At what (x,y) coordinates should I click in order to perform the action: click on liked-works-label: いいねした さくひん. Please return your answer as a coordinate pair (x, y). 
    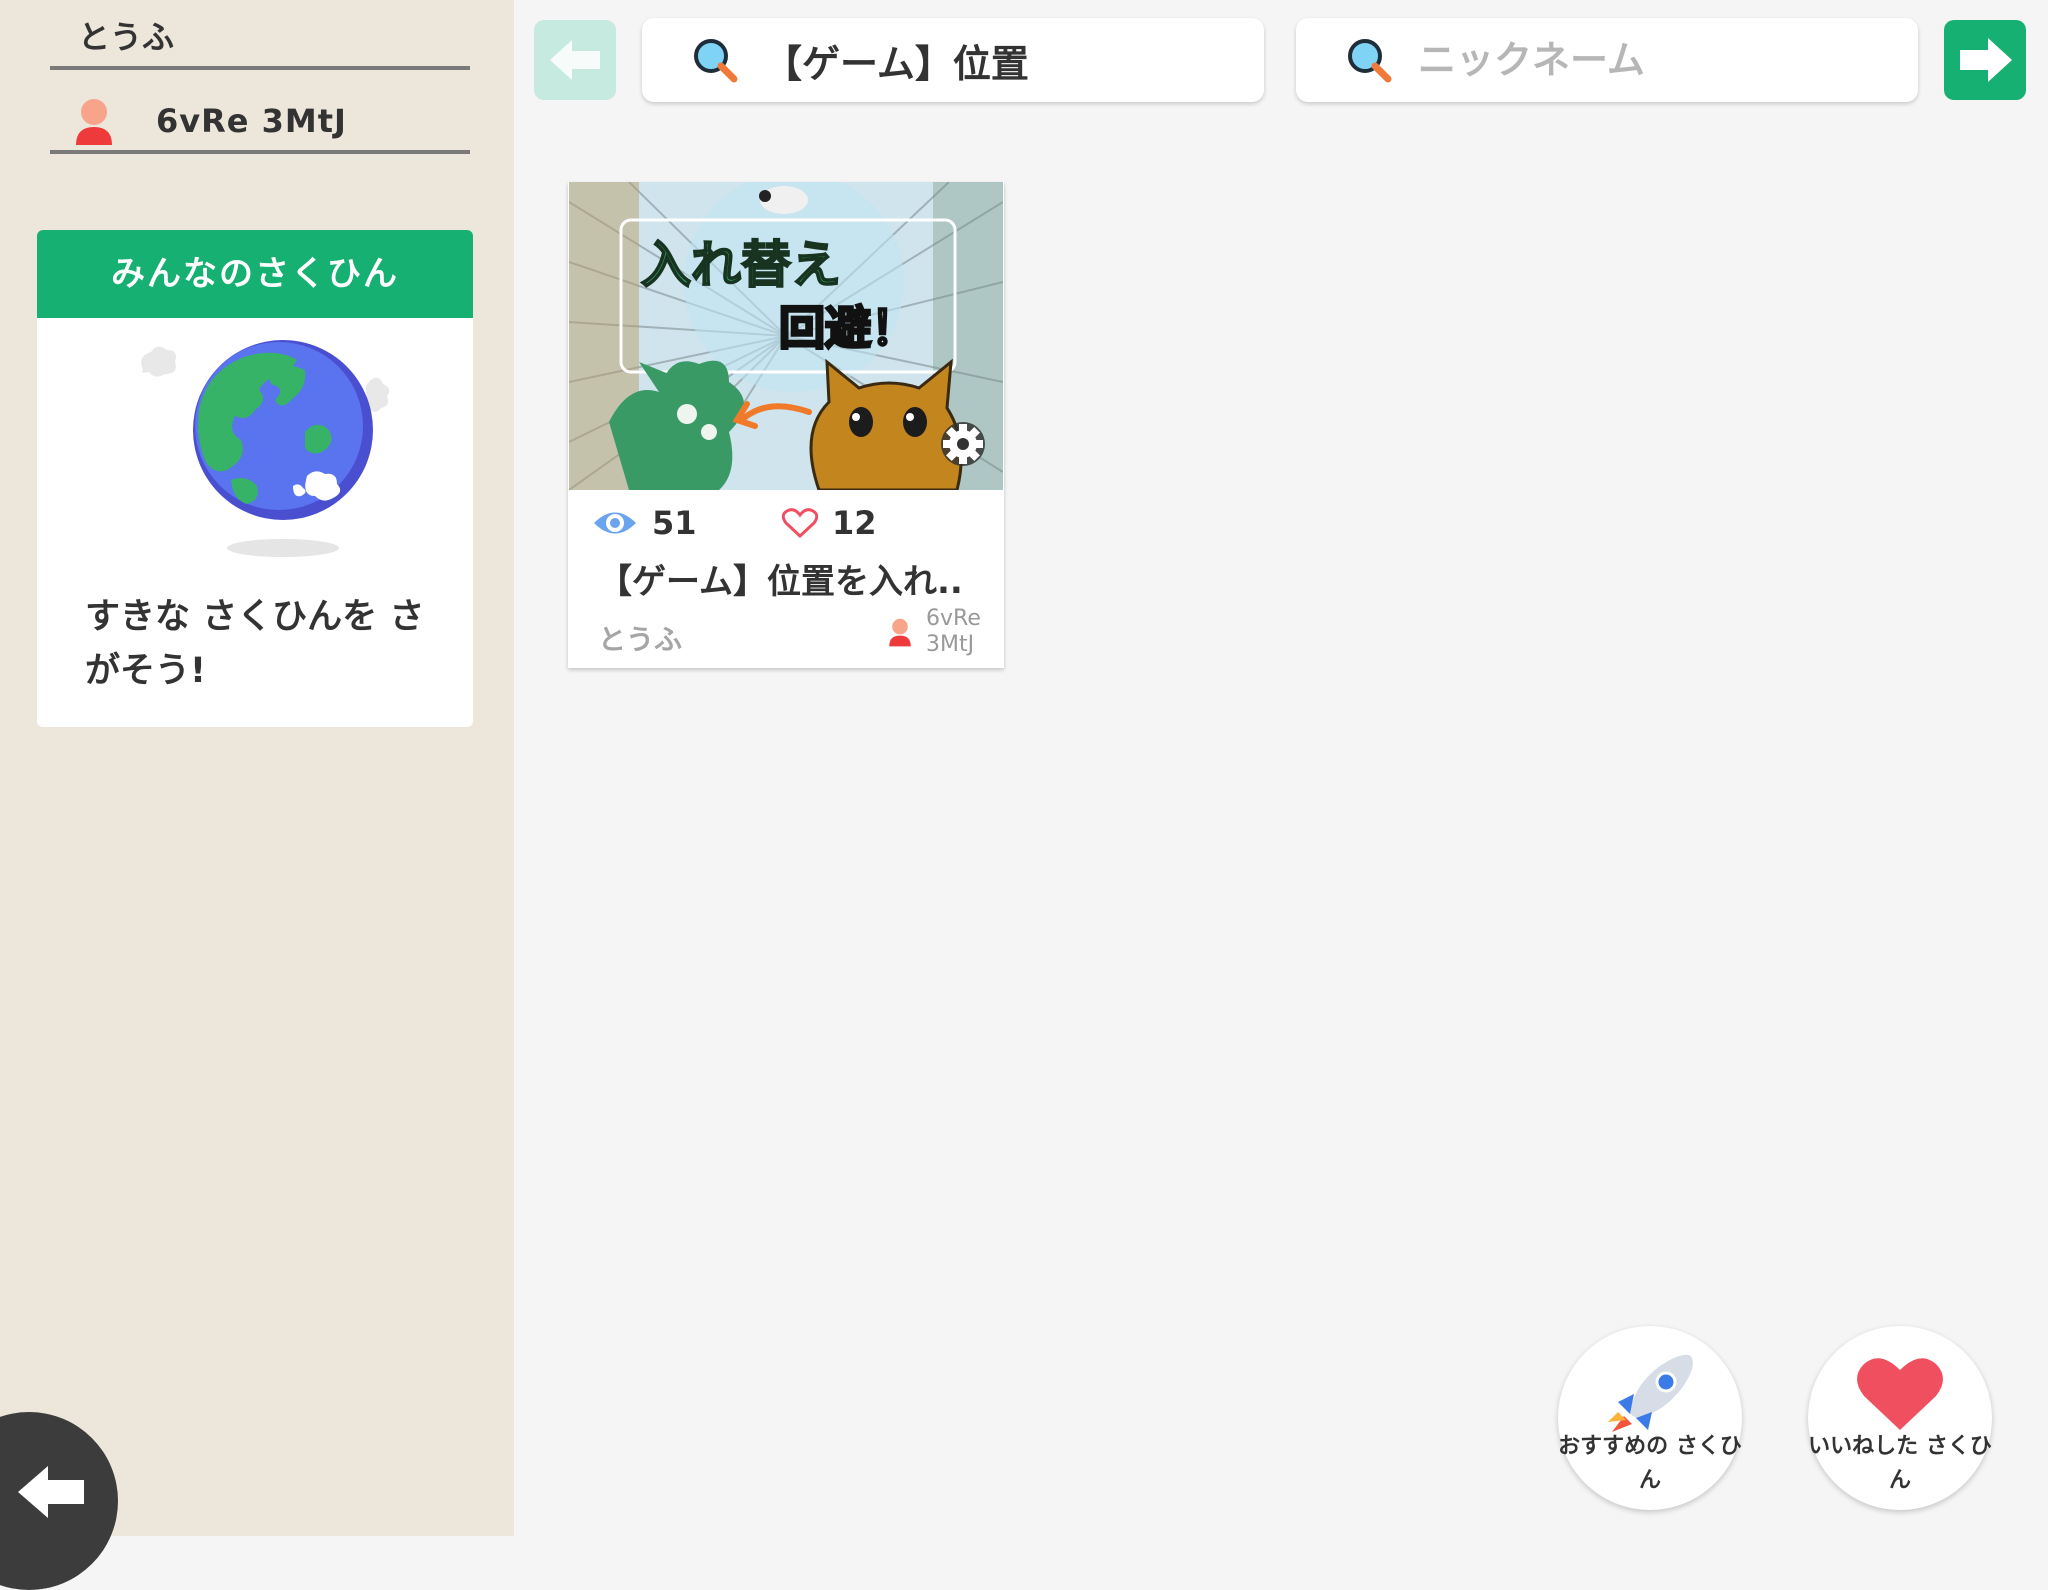
    Looking at the image, I should click on (1900, 1463).